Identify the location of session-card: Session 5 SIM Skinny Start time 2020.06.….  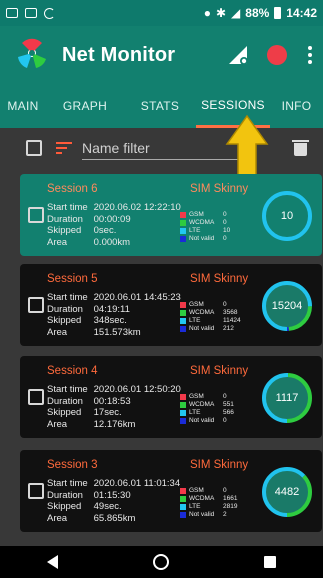
(171, 305).